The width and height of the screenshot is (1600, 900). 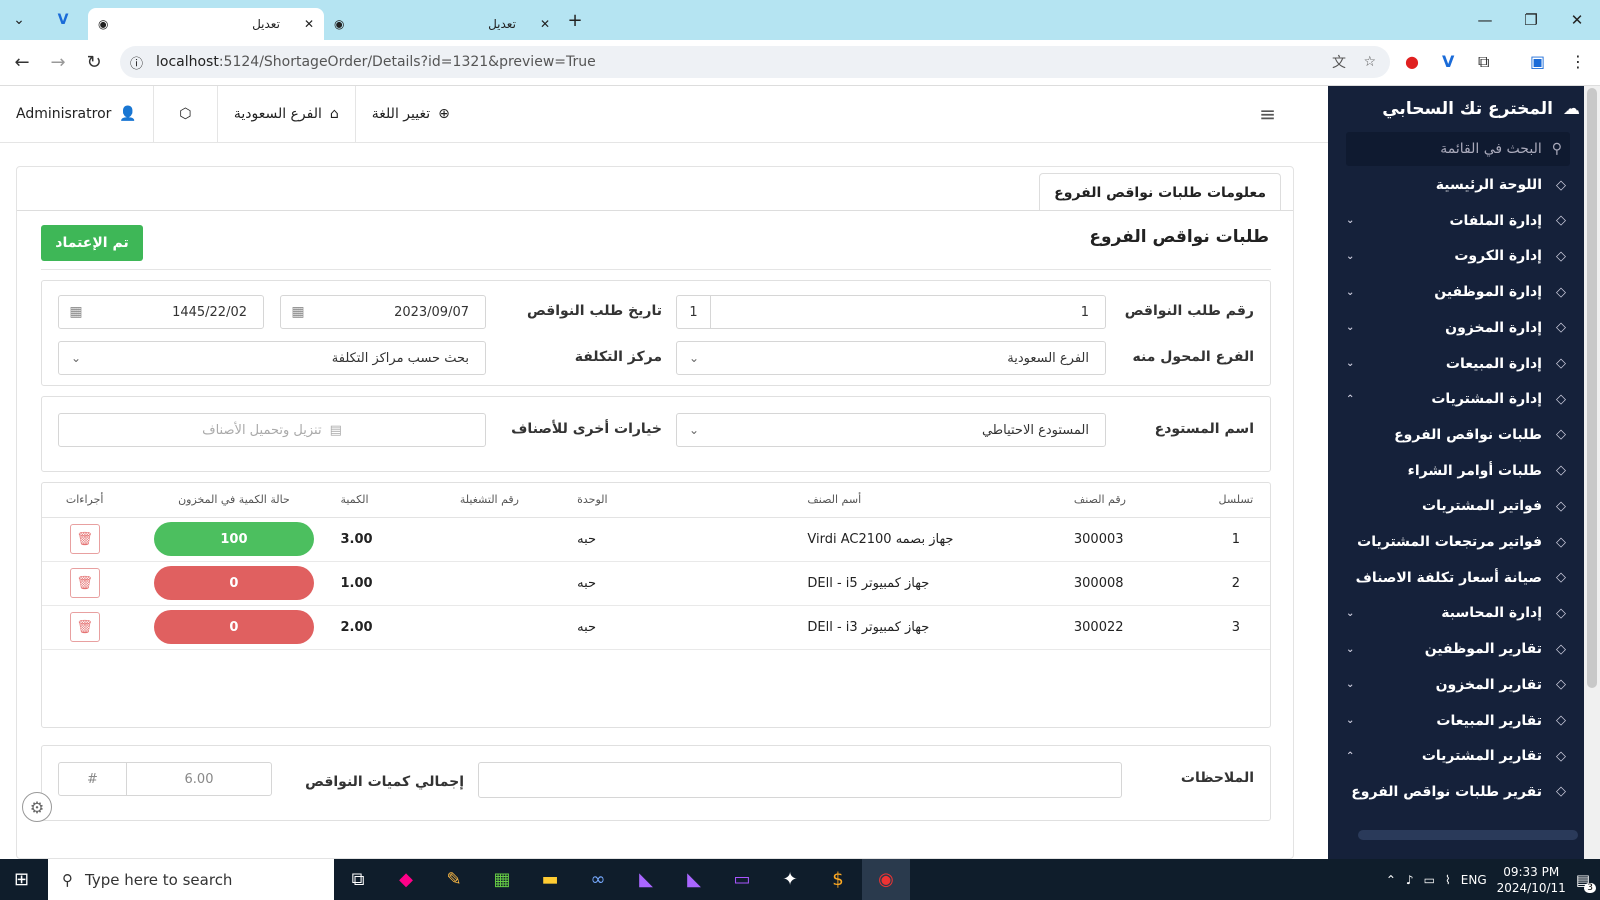 What do you see at coordinates (1458, 292) in the screenshot?
I see `sidebar-item: ⌄ إدارة الموظفين ◇` at bounding box center [1458, 292].